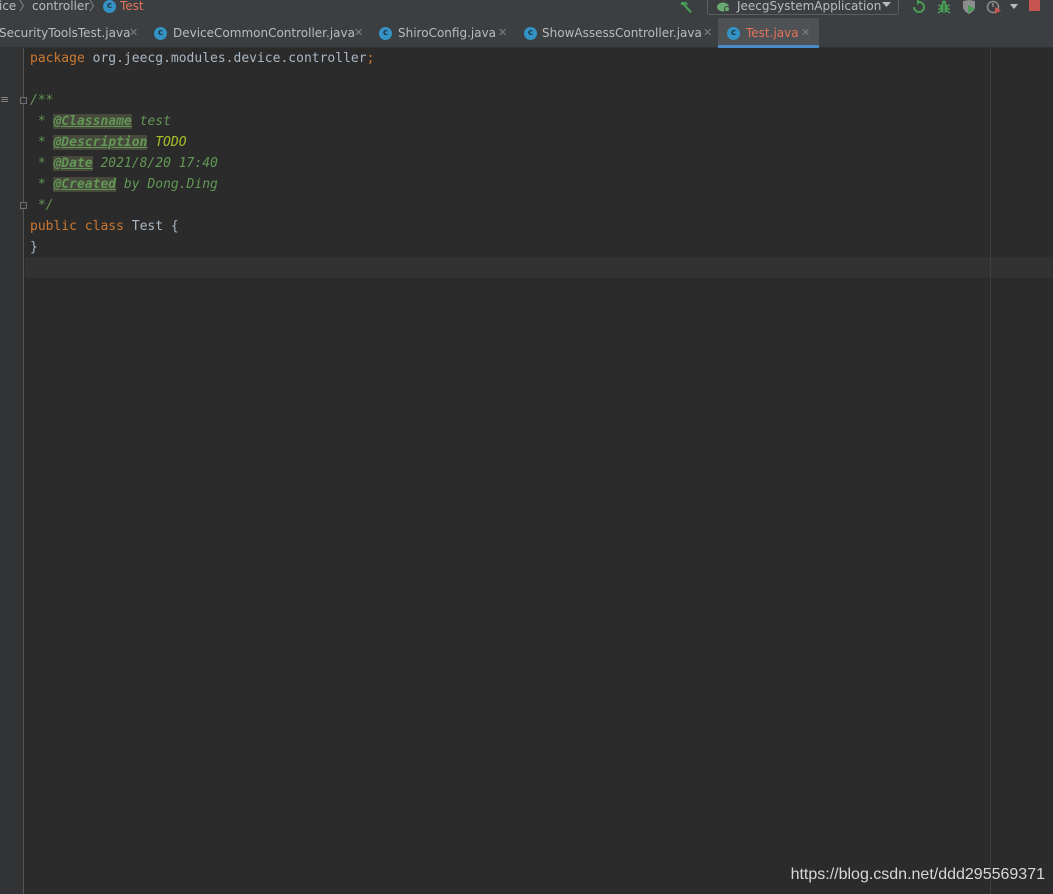 The height and width of the screenshot is (894, 1053). I want to click on keyword: class, so click(104, 226).